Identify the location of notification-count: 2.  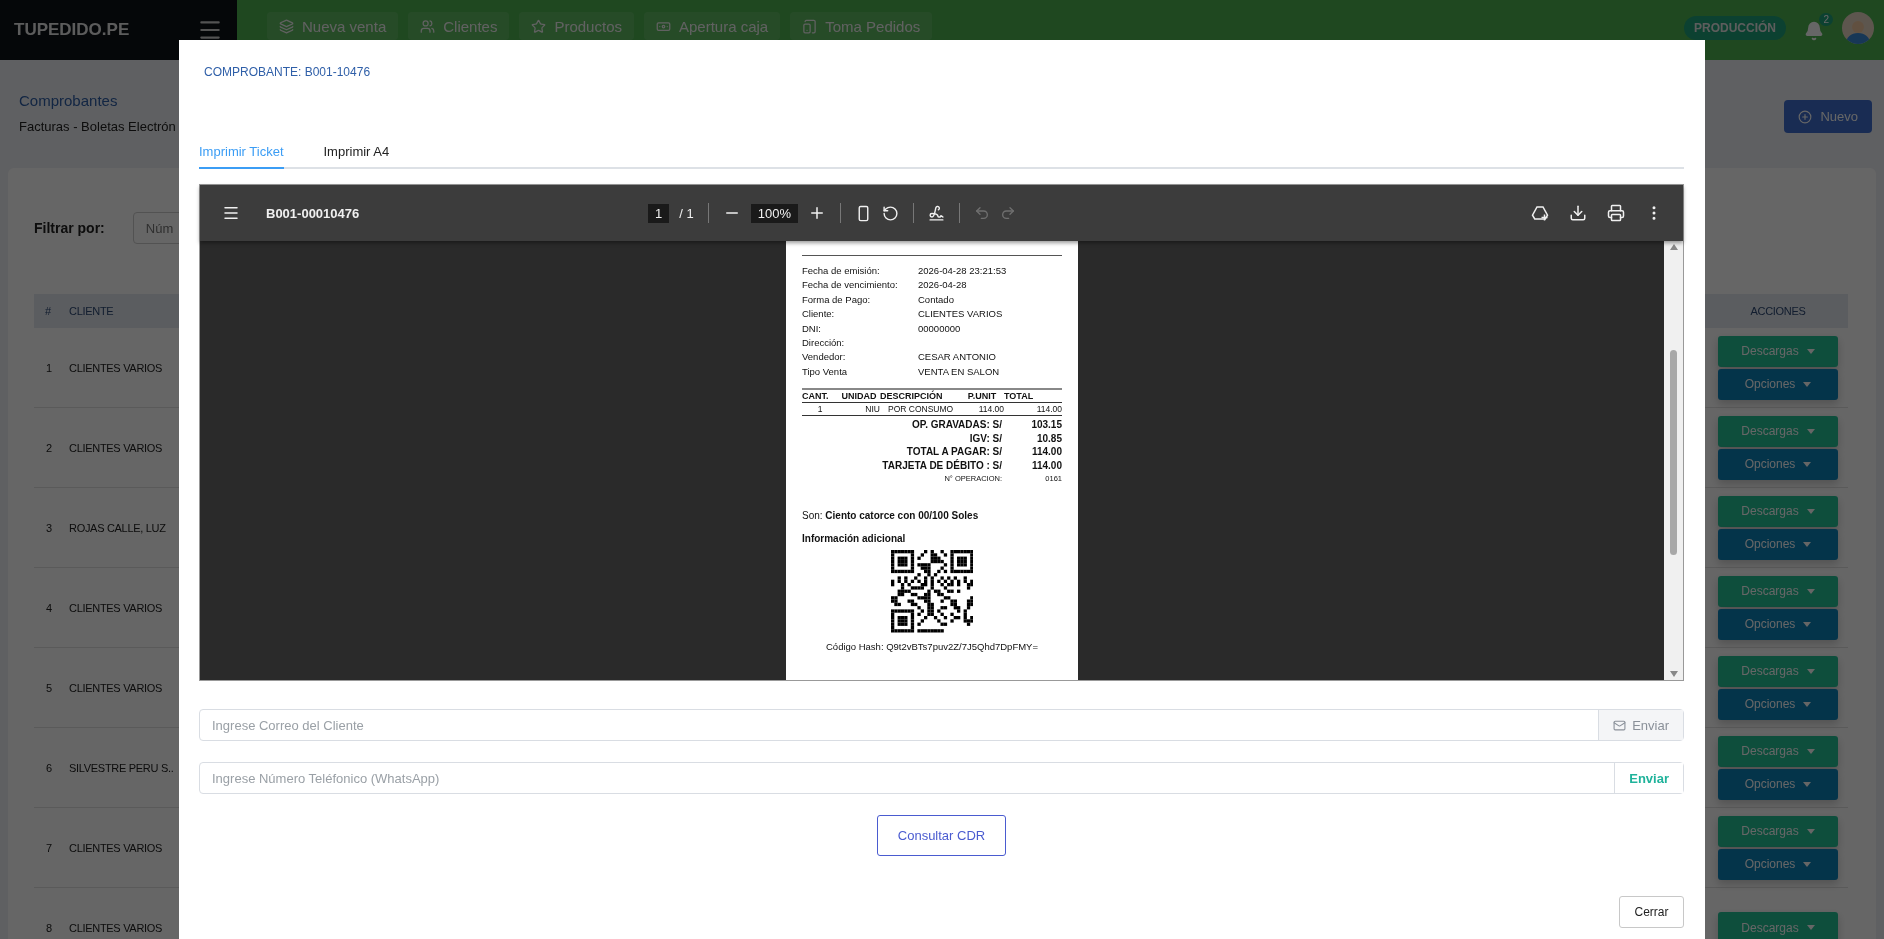
(1826, 19).